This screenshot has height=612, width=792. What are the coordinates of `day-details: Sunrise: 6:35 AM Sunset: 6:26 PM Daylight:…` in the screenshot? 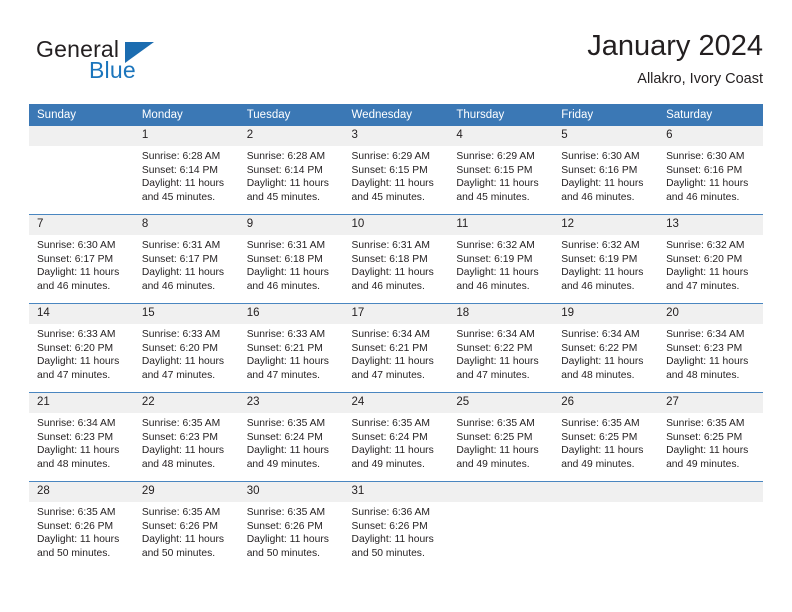 It's located at (186, 531).